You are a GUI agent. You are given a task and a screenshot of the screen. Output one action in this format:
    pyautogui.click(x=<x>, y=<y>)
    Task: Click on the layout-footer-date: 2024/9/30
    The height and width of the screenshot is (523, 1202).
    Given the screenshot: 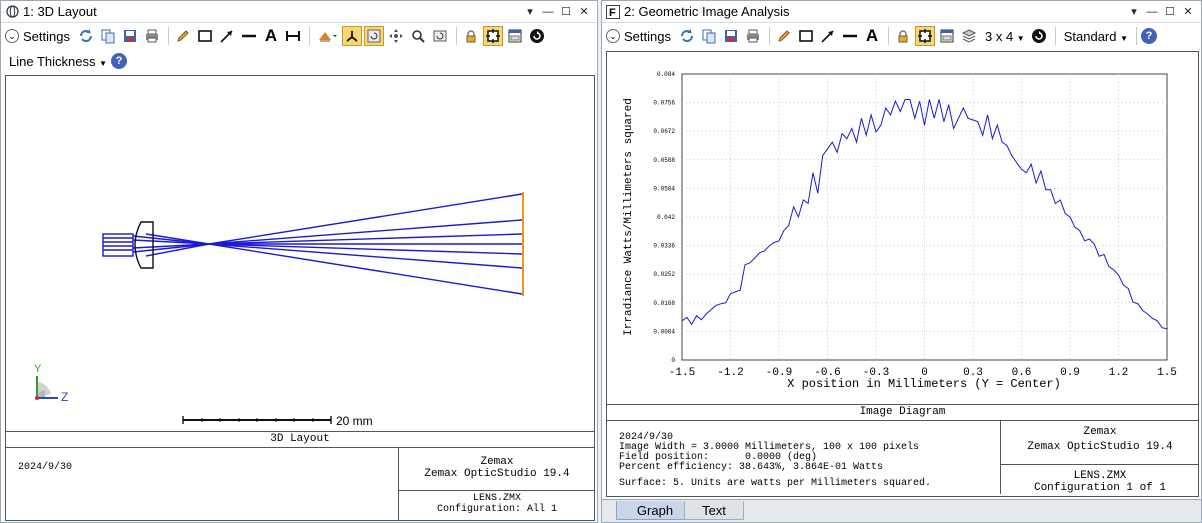 What is the action you would take?
    pyautogui.click(x=45, y=467)
    